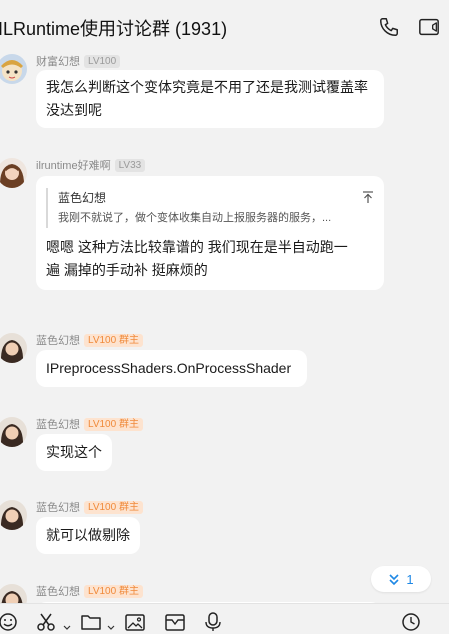 The height and width of the screenshot is (634, 449). Describe the element at coordinates (213, 622) in the screenshot. I see `microphone-icon` at that location.